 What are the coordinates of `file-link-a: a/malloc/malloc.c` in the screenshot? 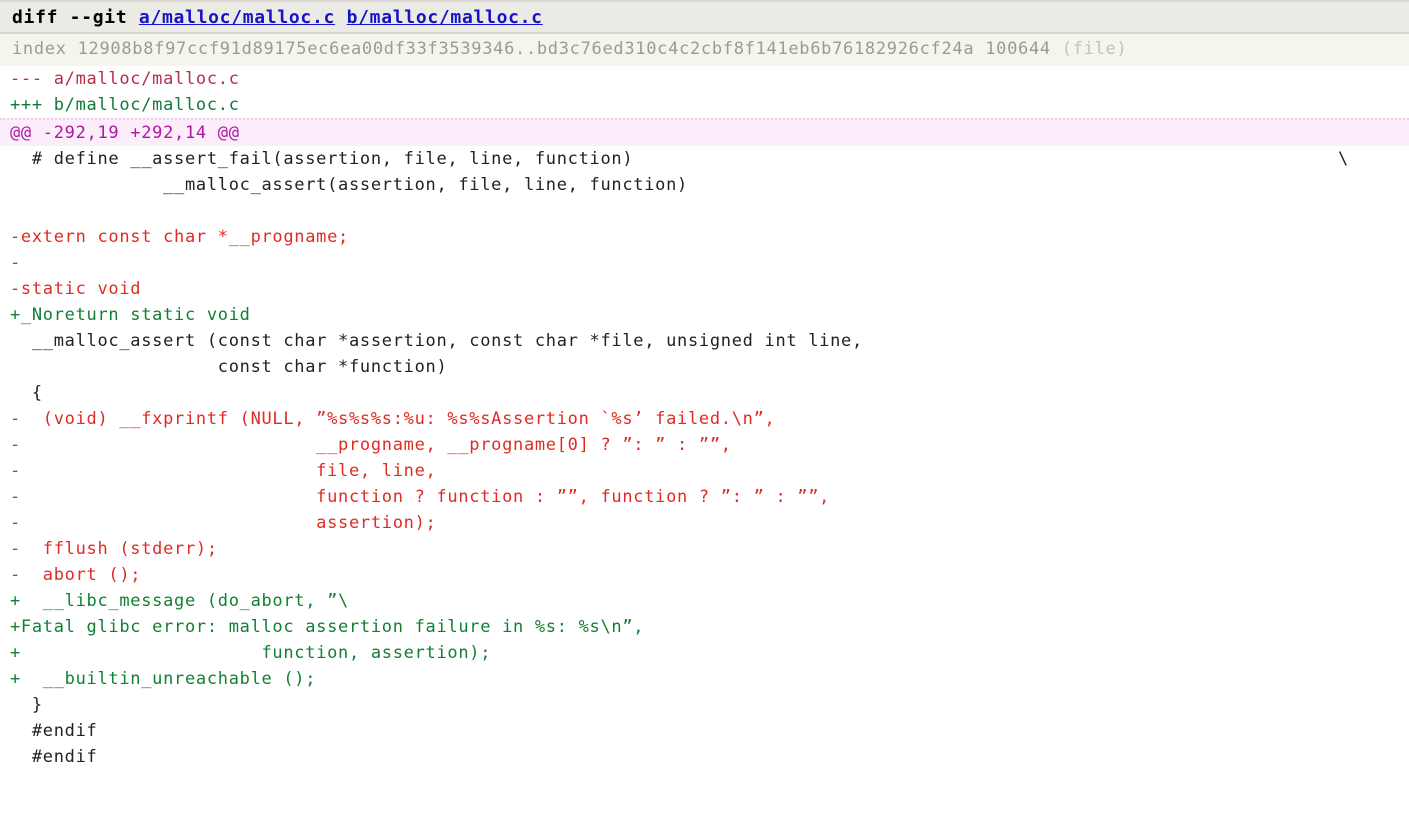 It's located at (237, 17).